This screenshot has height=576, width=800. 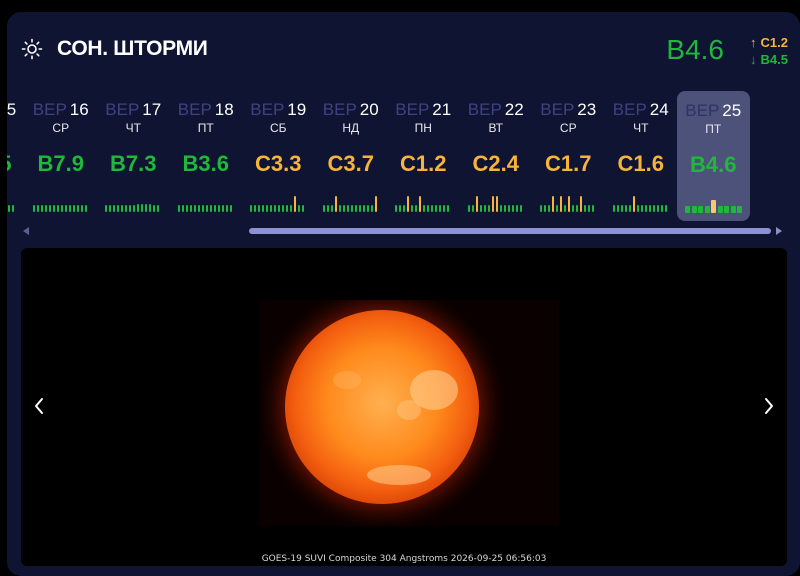 What do you see at coordinates (132, 48) in the screenshot?
I see `card-title: СОН. ШТОРМИ` at bounding box center [132, 48].